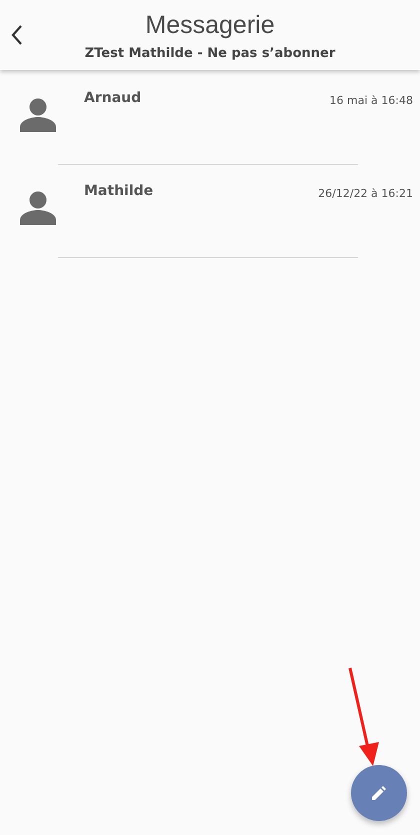 The height and width of the screenshot is (835, 420). Describe the element at coordinates (365, 193) in the screenshot. I see `message-time: 26/12/22 à 16:21` at that location.